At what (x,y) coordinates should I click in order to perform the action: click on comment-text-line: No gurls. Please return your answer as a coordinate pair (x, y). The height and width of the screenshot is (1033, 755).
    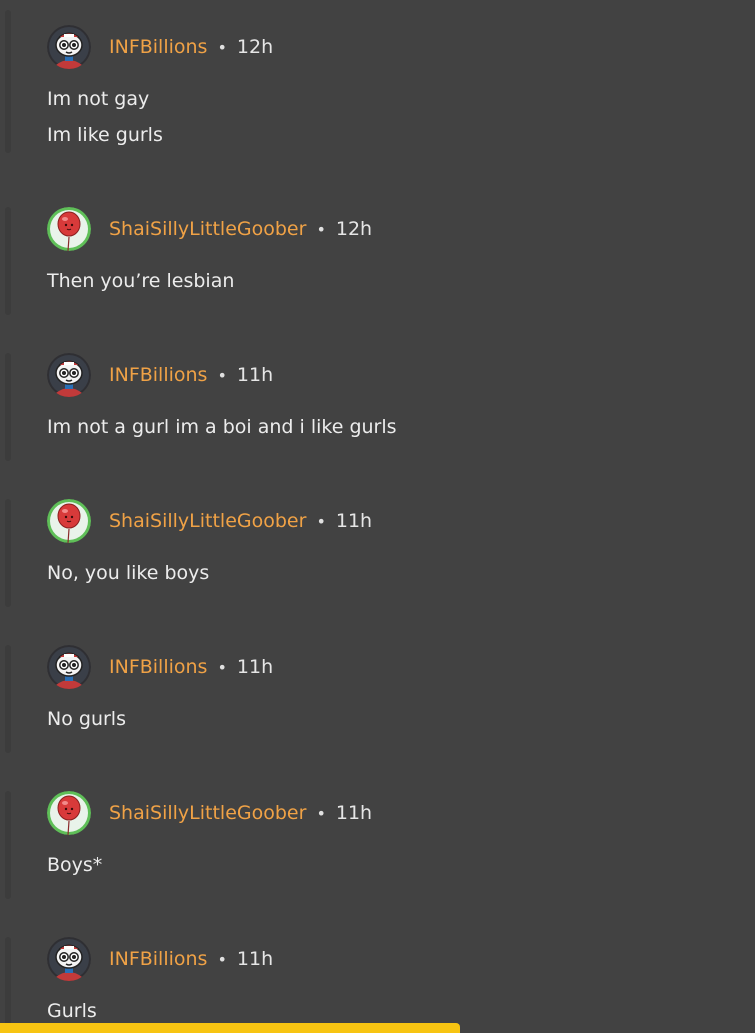
    Looking at the image, I should click on (86, 719).